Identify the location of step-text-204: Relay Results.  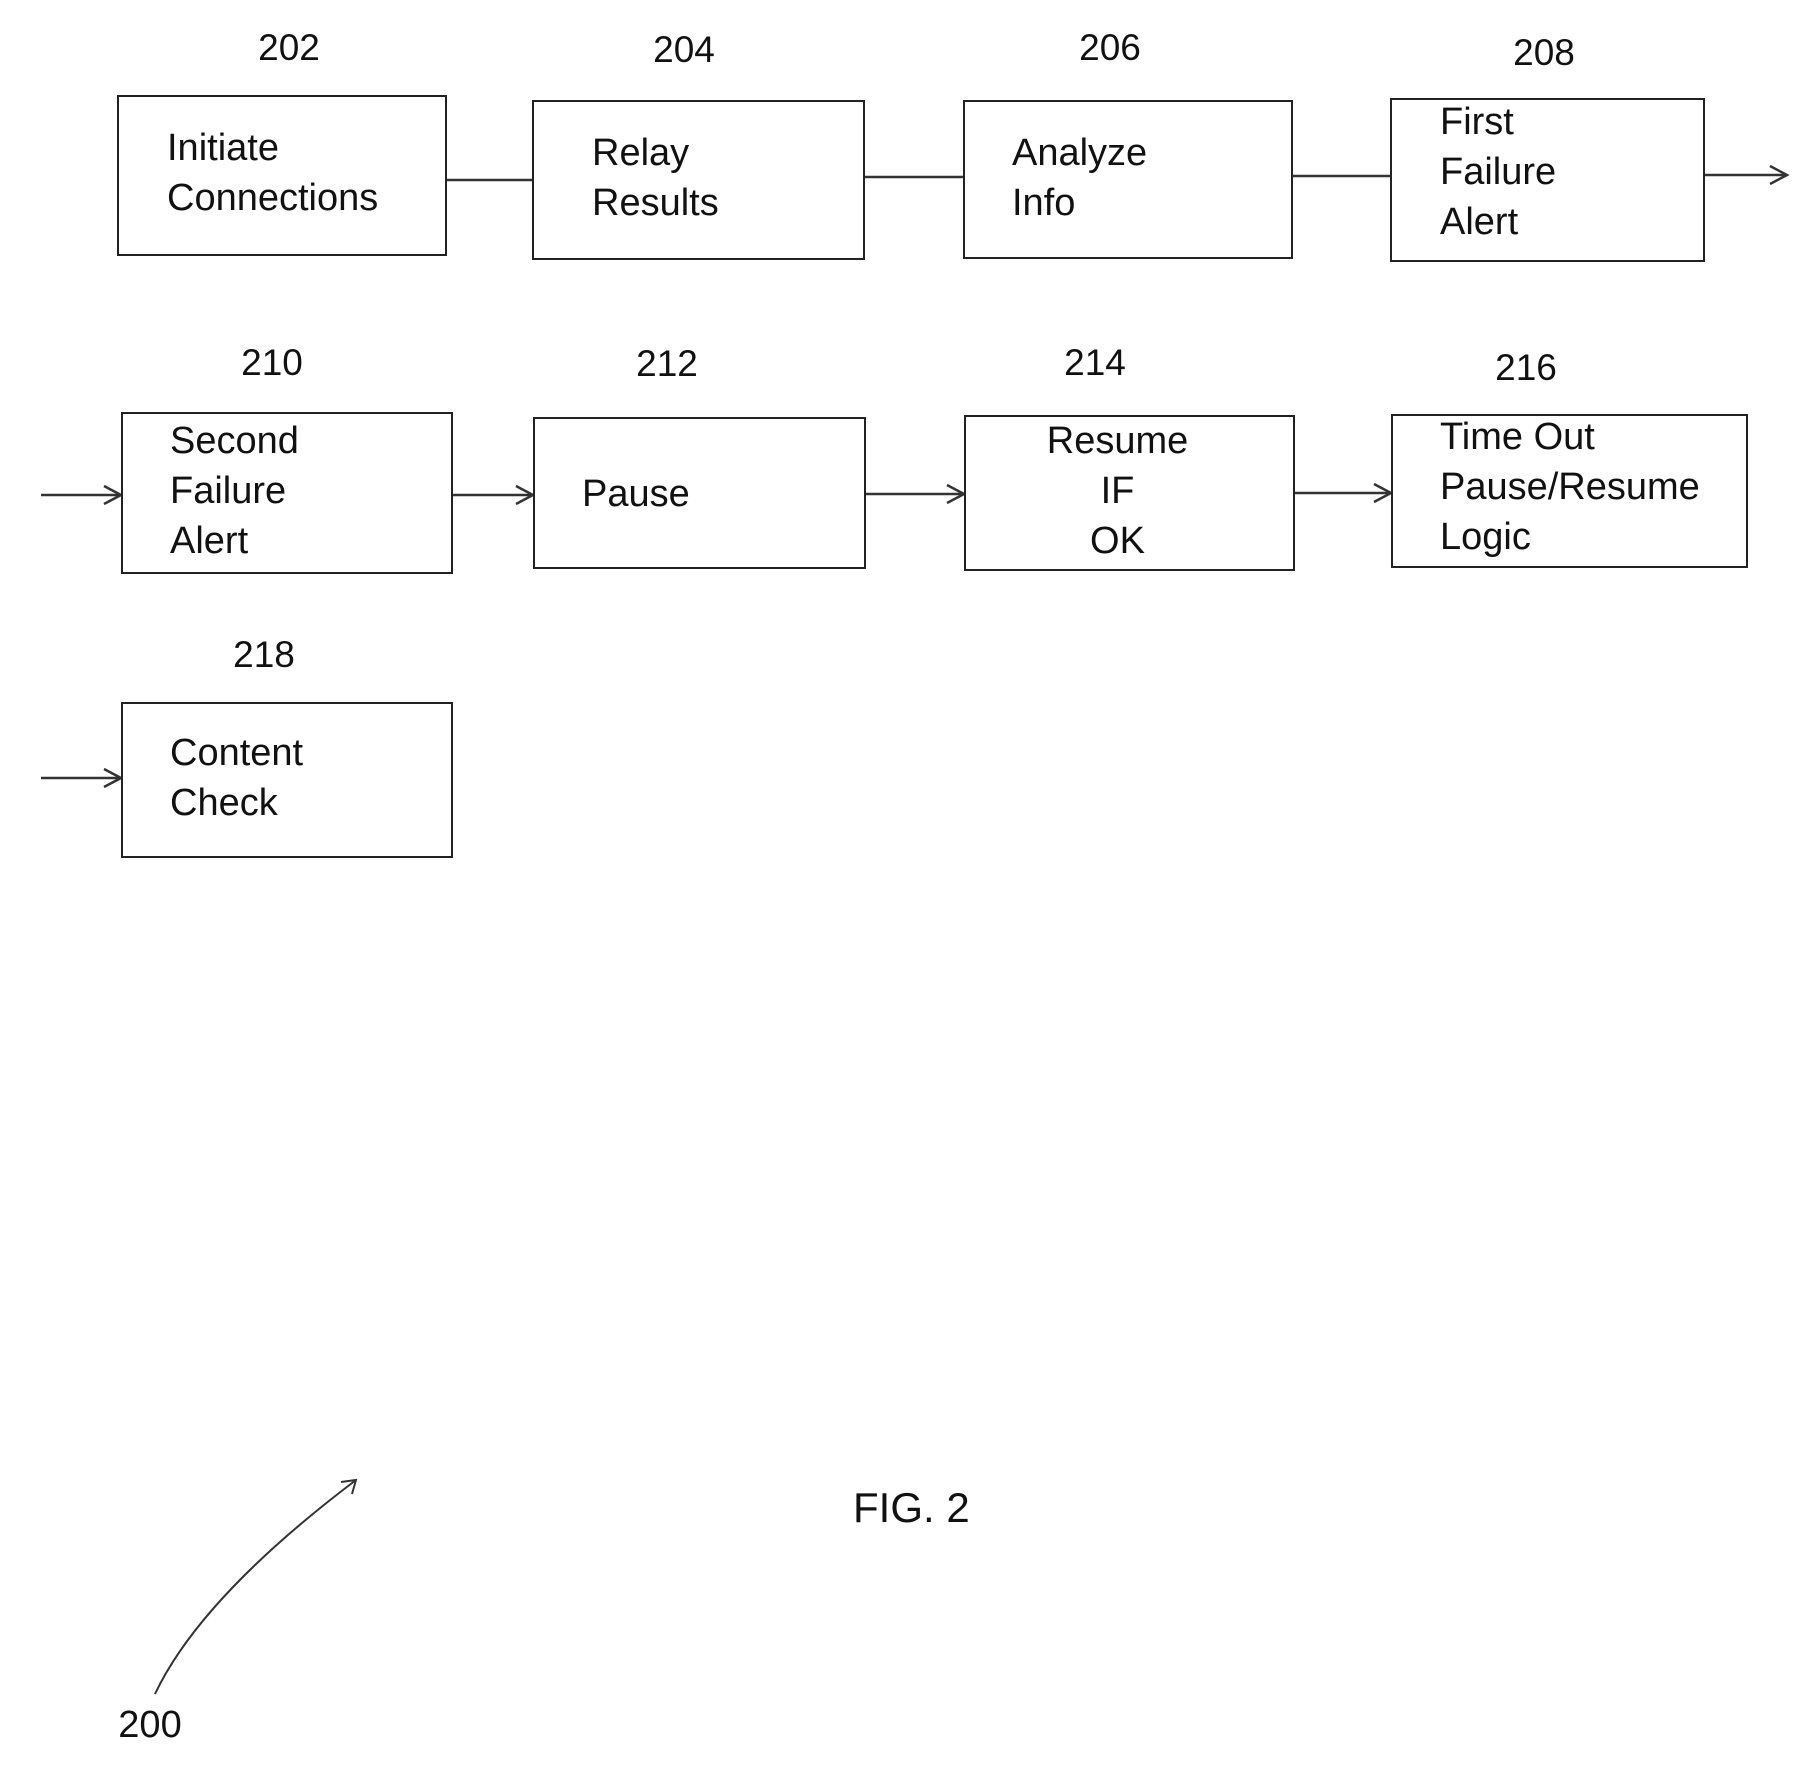
(655, 178).